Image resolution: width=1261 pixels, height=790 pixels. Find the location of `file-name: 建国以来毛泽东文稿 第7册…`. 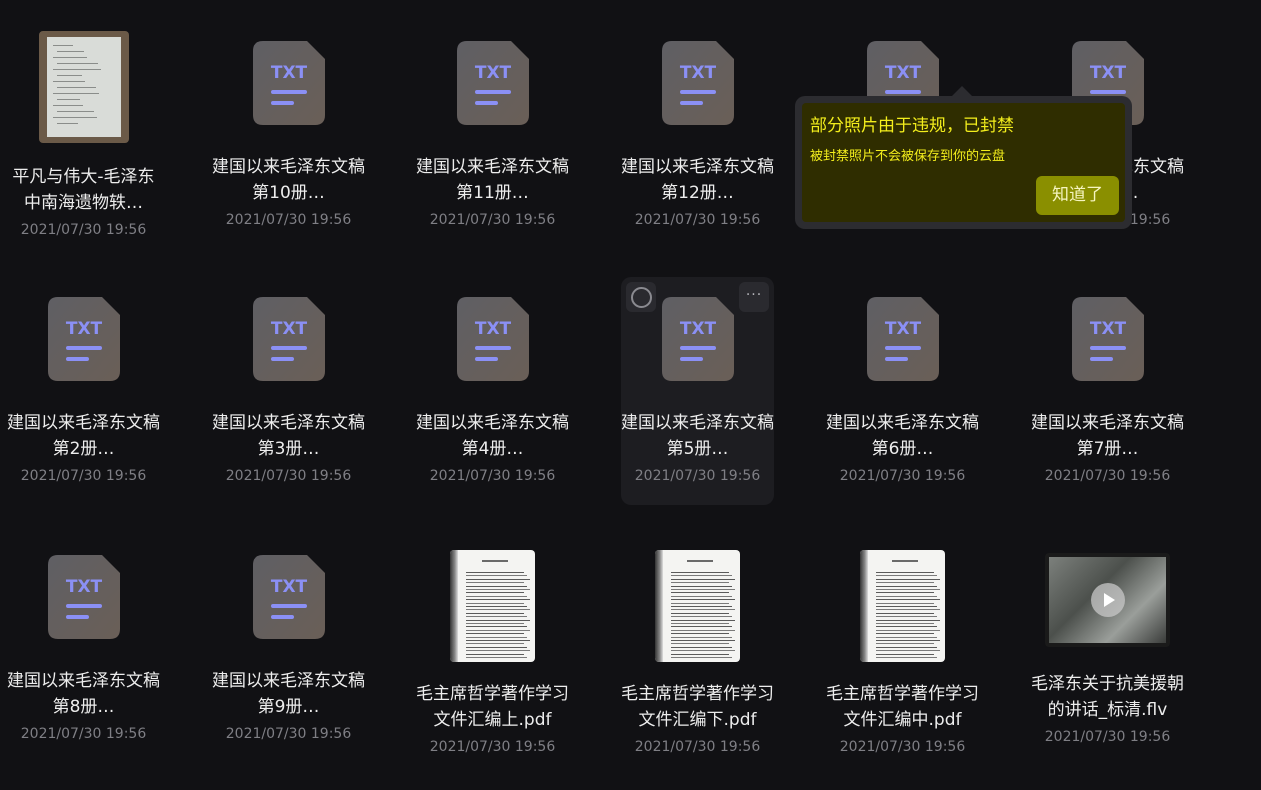

file-name: 建国以来毛泽东文稿 第7册… is located at coordinates (1107, 436).